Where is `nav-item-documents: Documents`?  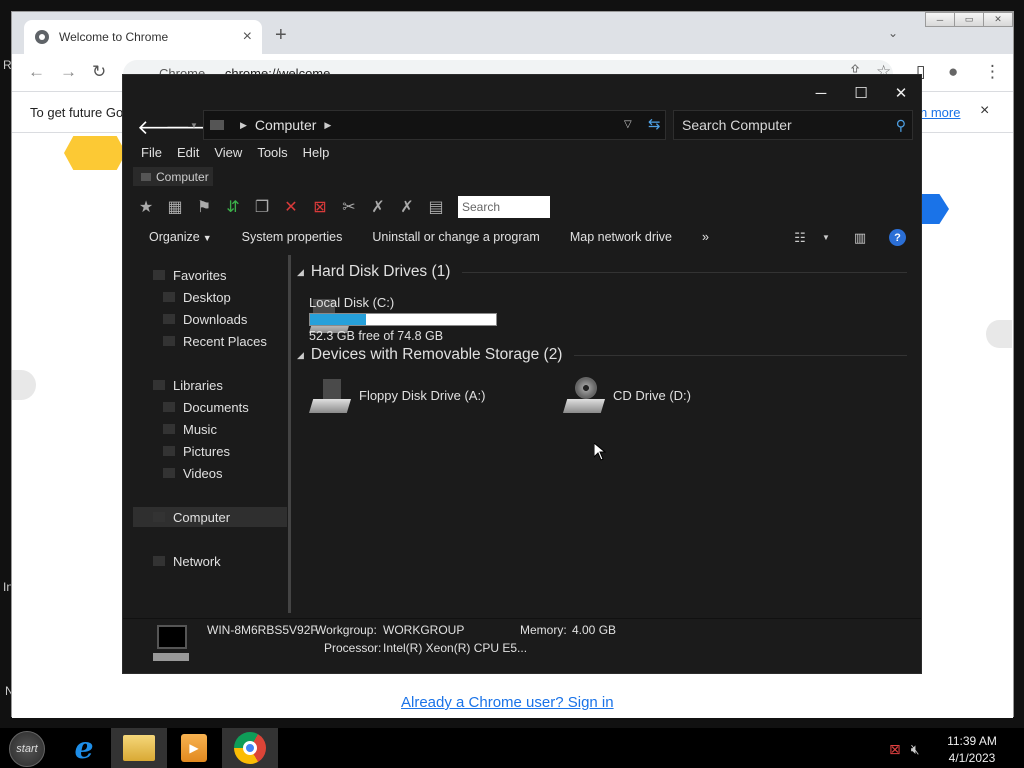 nav-item-documents: Documents is located at coordinates (191, 407).